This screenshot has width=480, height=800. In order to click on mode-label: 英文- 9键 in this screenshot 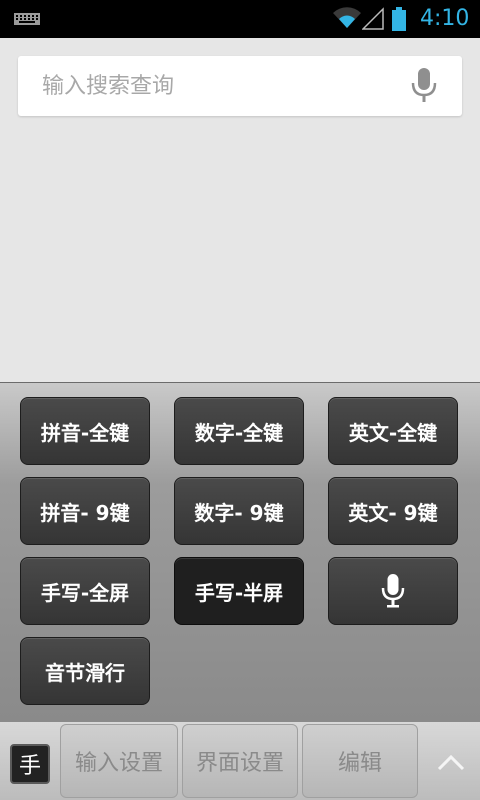, I will do `click(393, 512)`.